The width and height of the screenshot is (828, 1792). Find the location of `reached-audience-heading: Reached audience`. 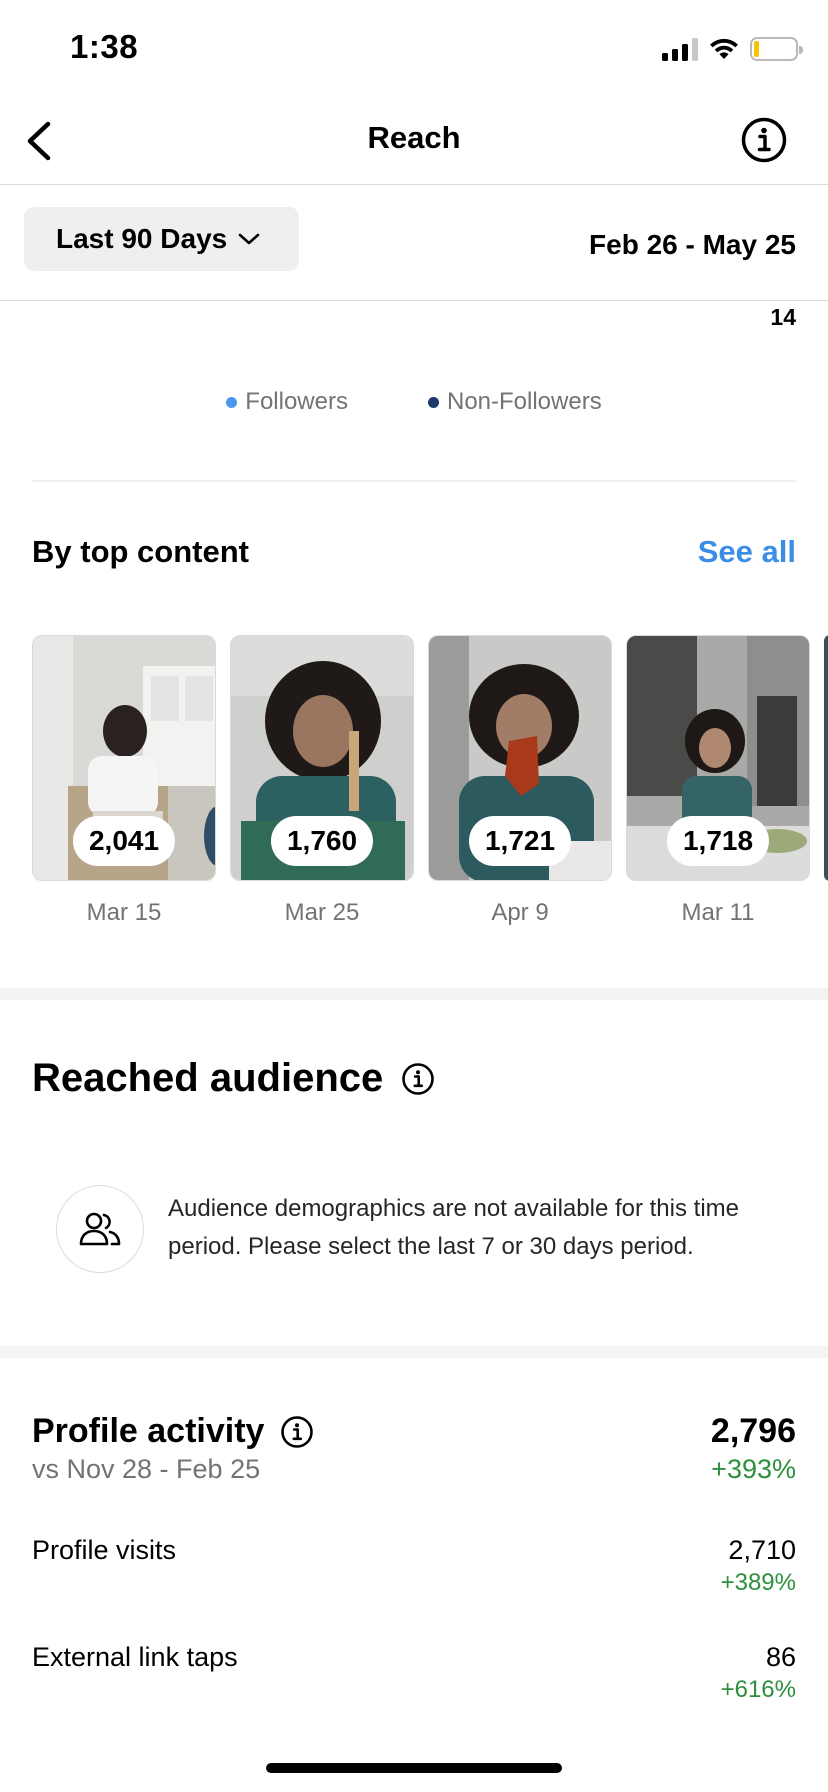

reached-audience-heading: Reached audience is located at coordinates (233, 1078).